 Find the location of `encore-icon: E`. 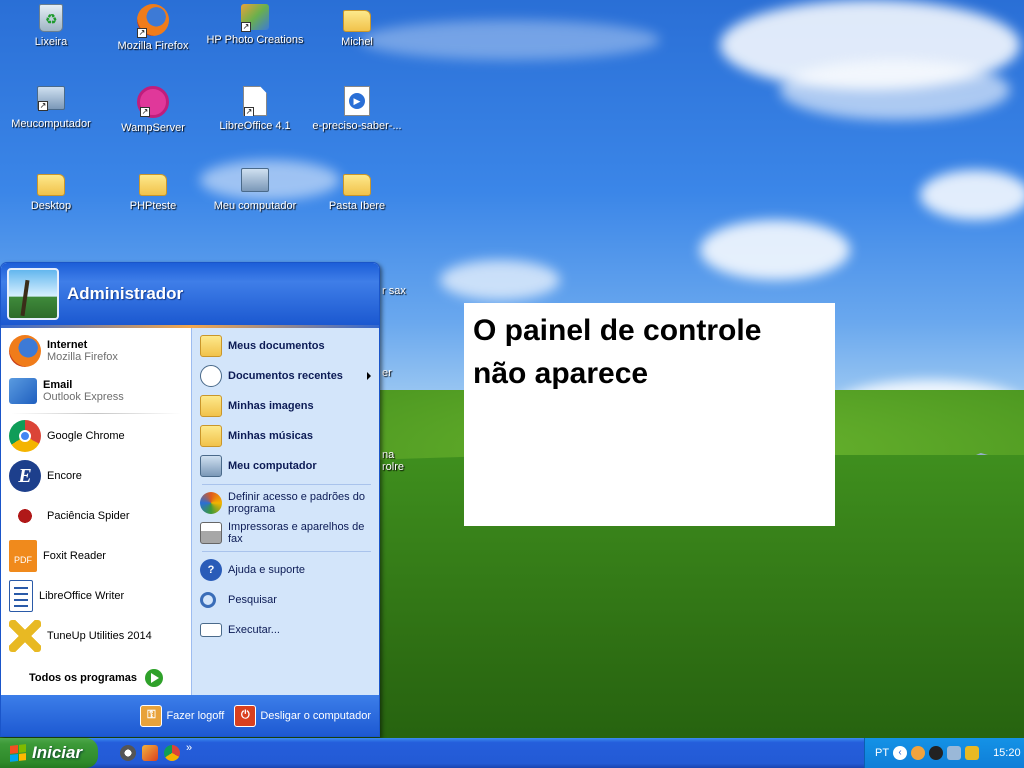

encore-icon: E is located at coordinates (25, 476).